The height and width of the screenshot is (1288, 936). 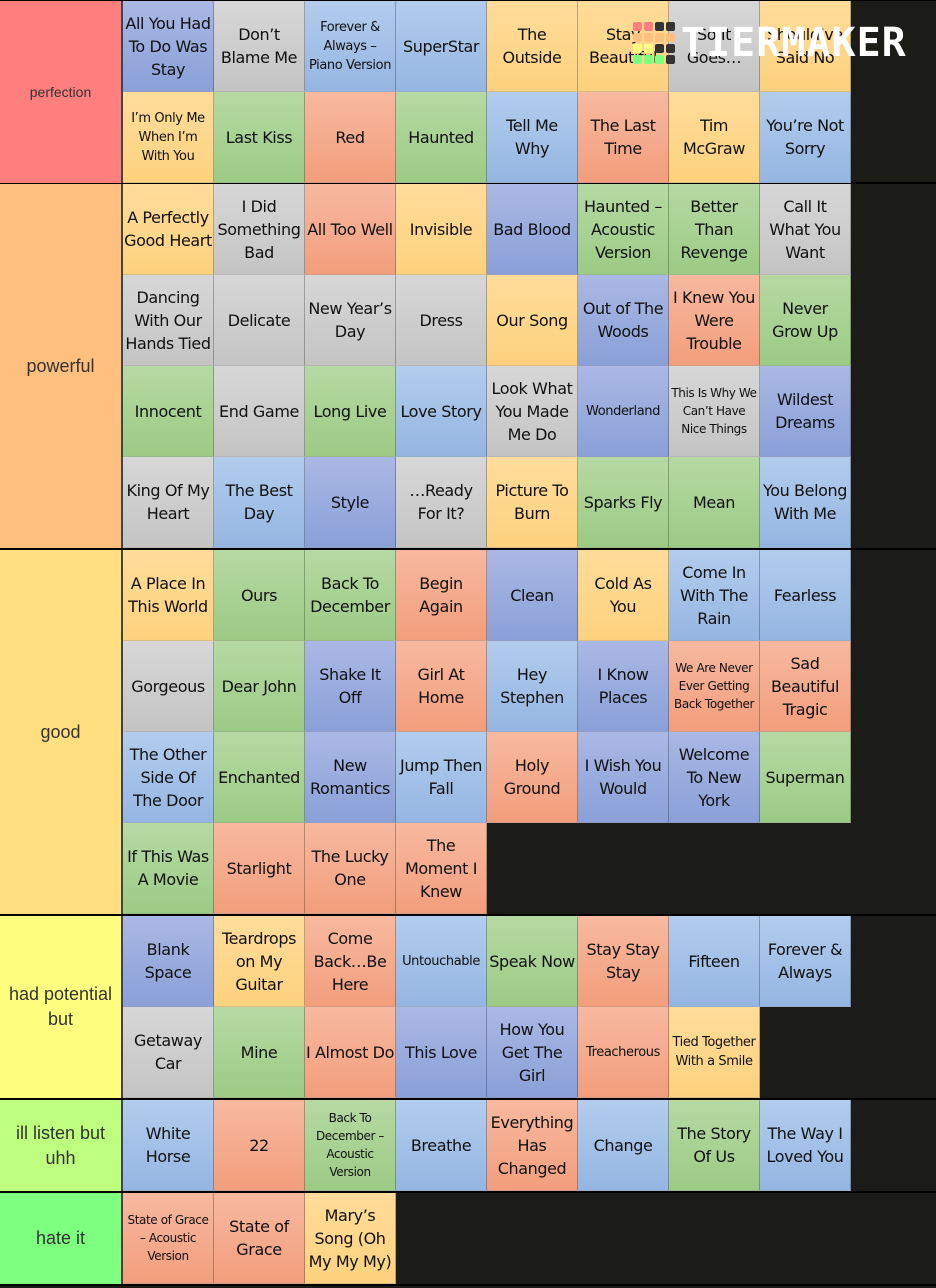 I want to click on tier-item: This Love, so click(x=441, y=1052).